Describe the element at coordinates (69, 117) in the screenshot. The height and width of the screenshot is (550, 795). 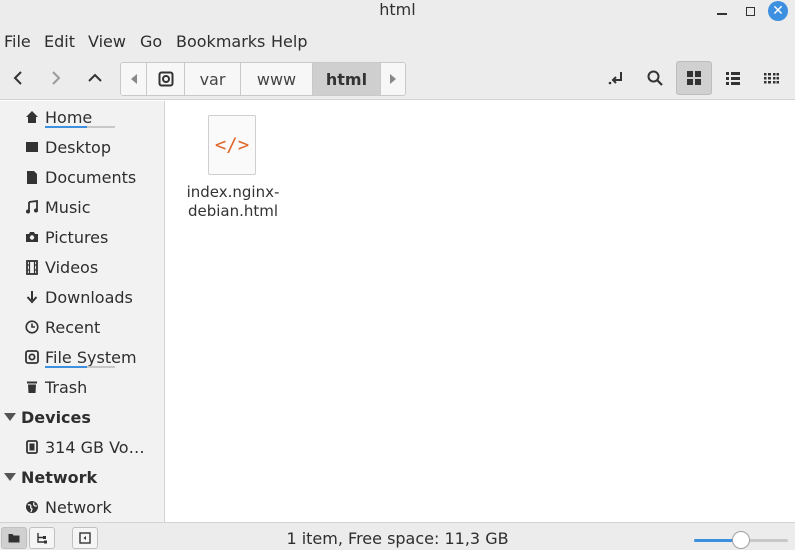
I see `sidebar-item-label: Home` at that location.